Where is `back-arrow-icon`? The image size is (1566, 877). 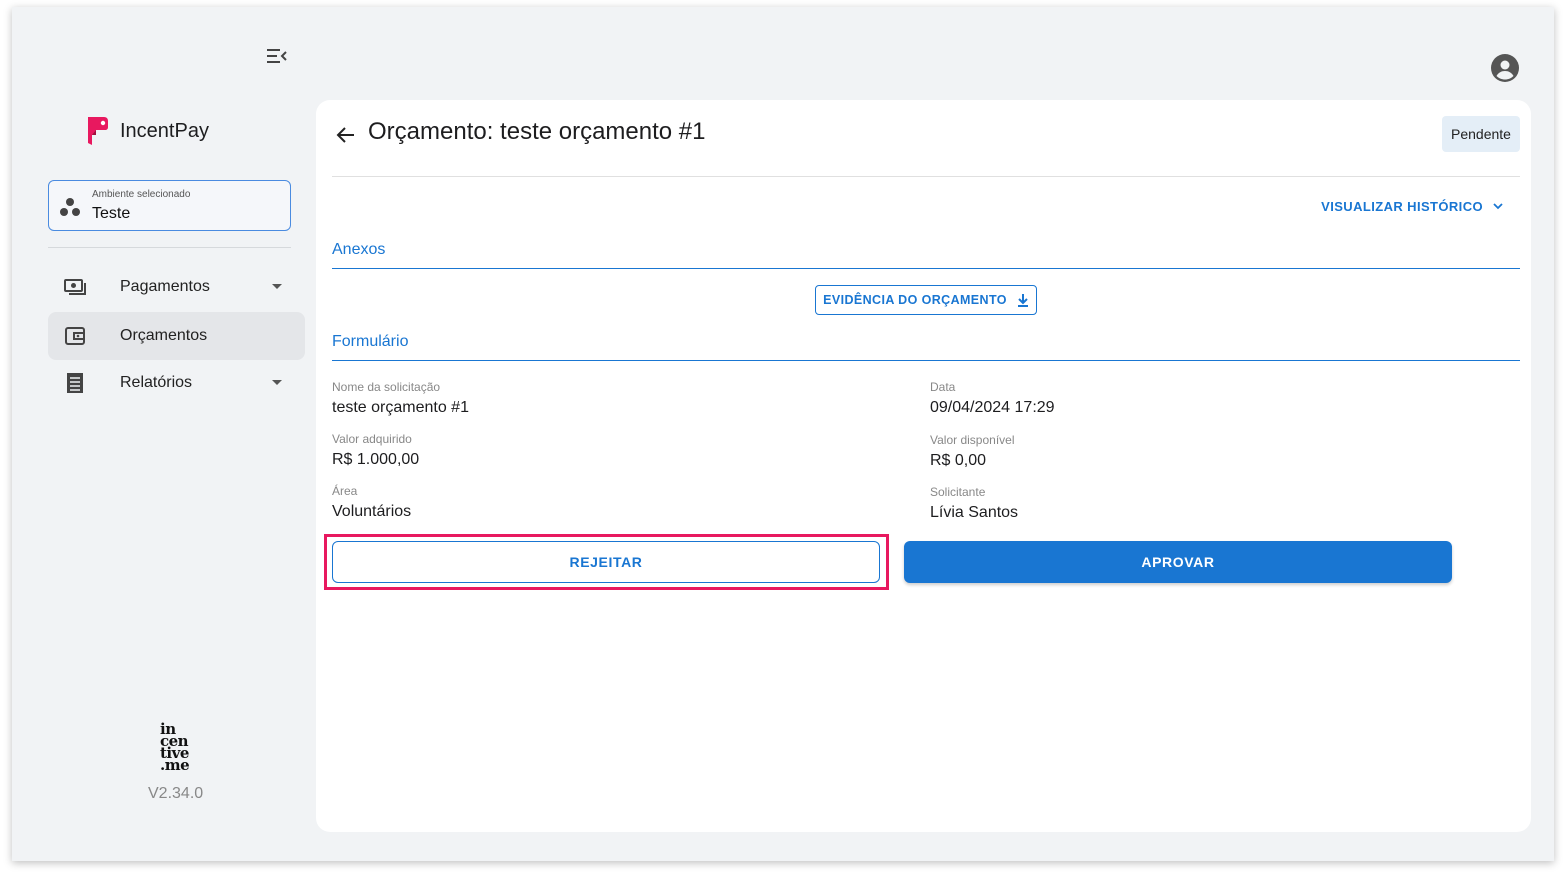
back-arrow-icon is located at coordinates (345, 135).